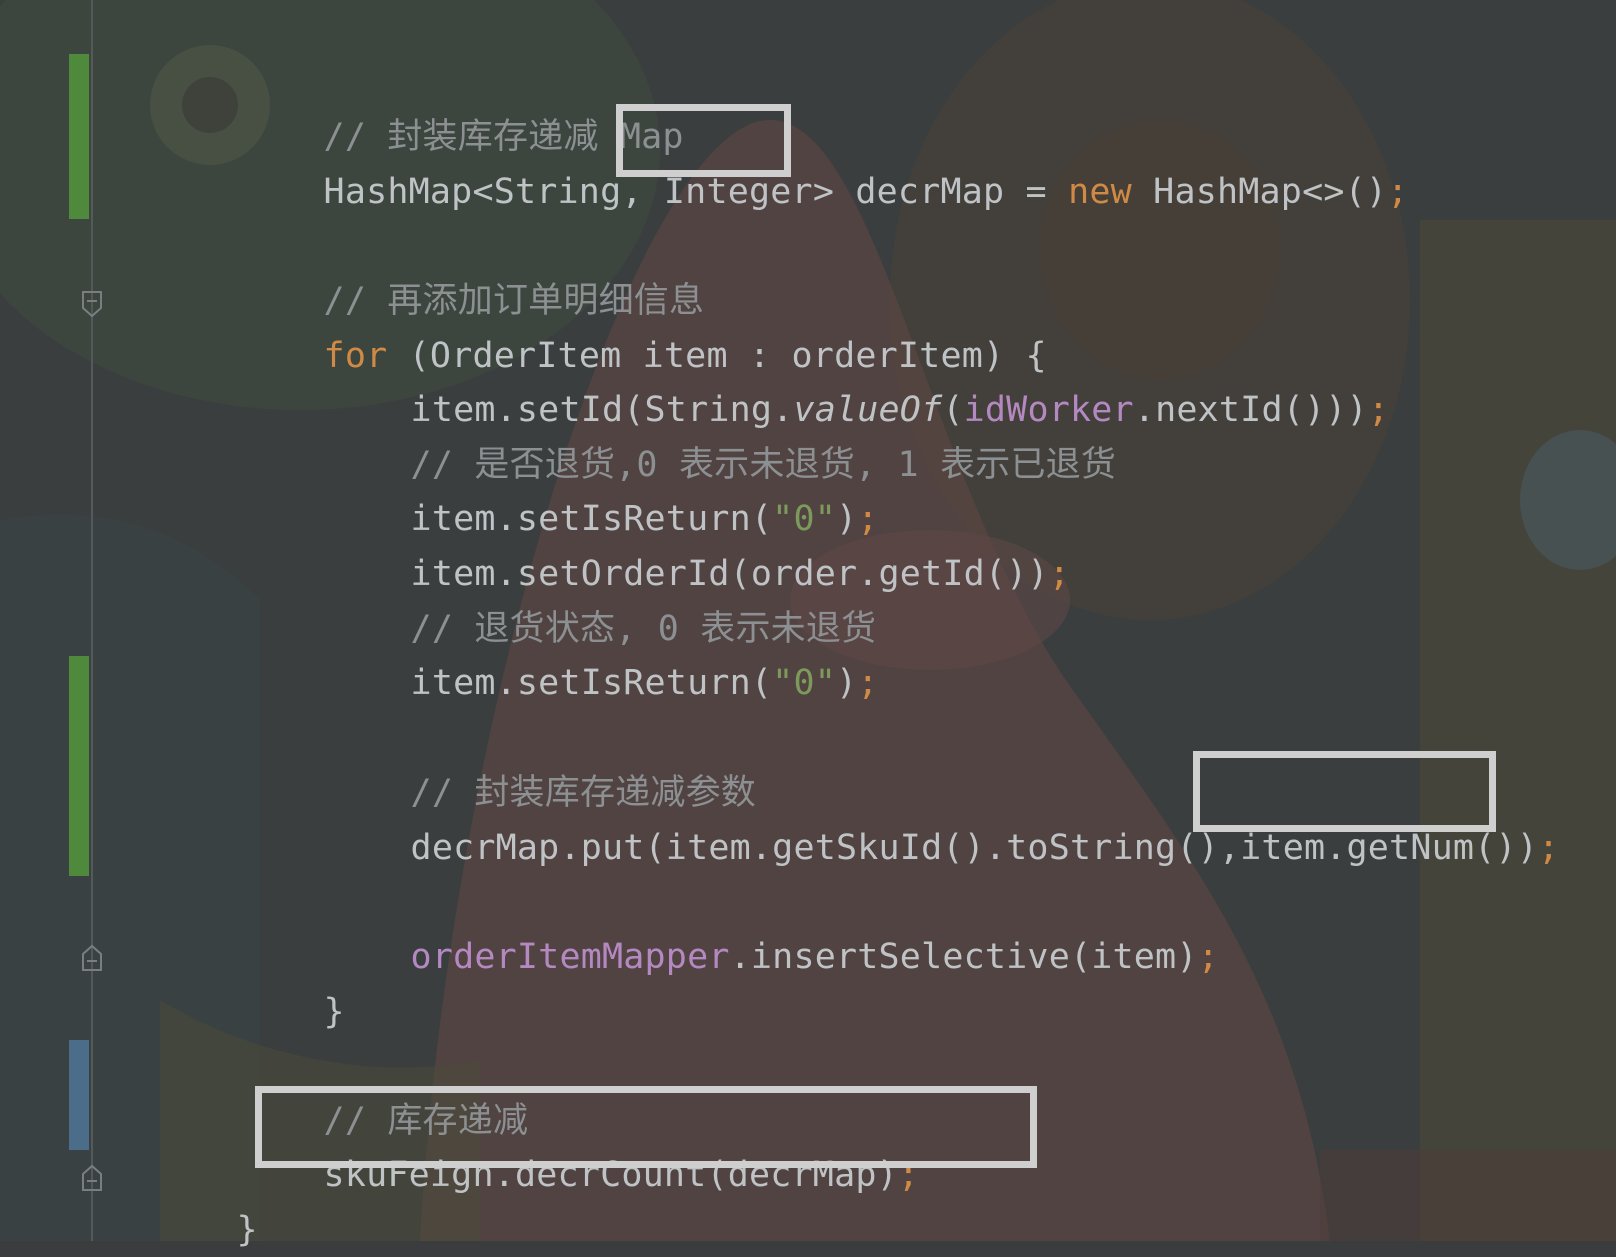 The height and width of the screenshot is (1257, 1616). I want to click on code-line-comment: // 封装库存递减 Map, so click(482, 106).